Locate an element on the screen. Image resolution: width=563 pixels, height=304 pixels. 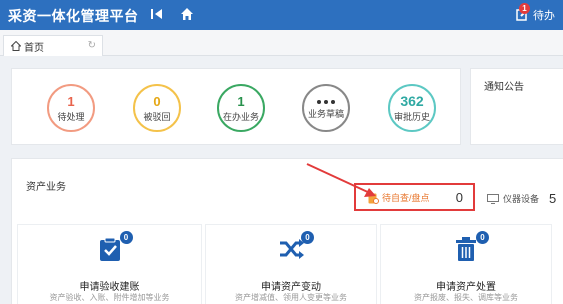
stat-in-progress: 1 在办业务 is located at coordinates (241, 108).